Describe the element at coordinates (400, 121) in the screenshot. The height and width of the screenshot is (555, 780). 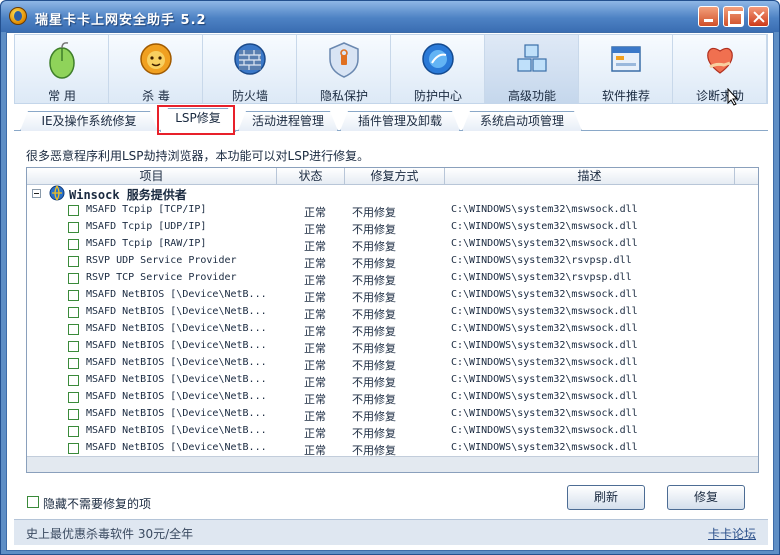
I see `tab-plugin-manager: 插件管理及卸载` at that location.